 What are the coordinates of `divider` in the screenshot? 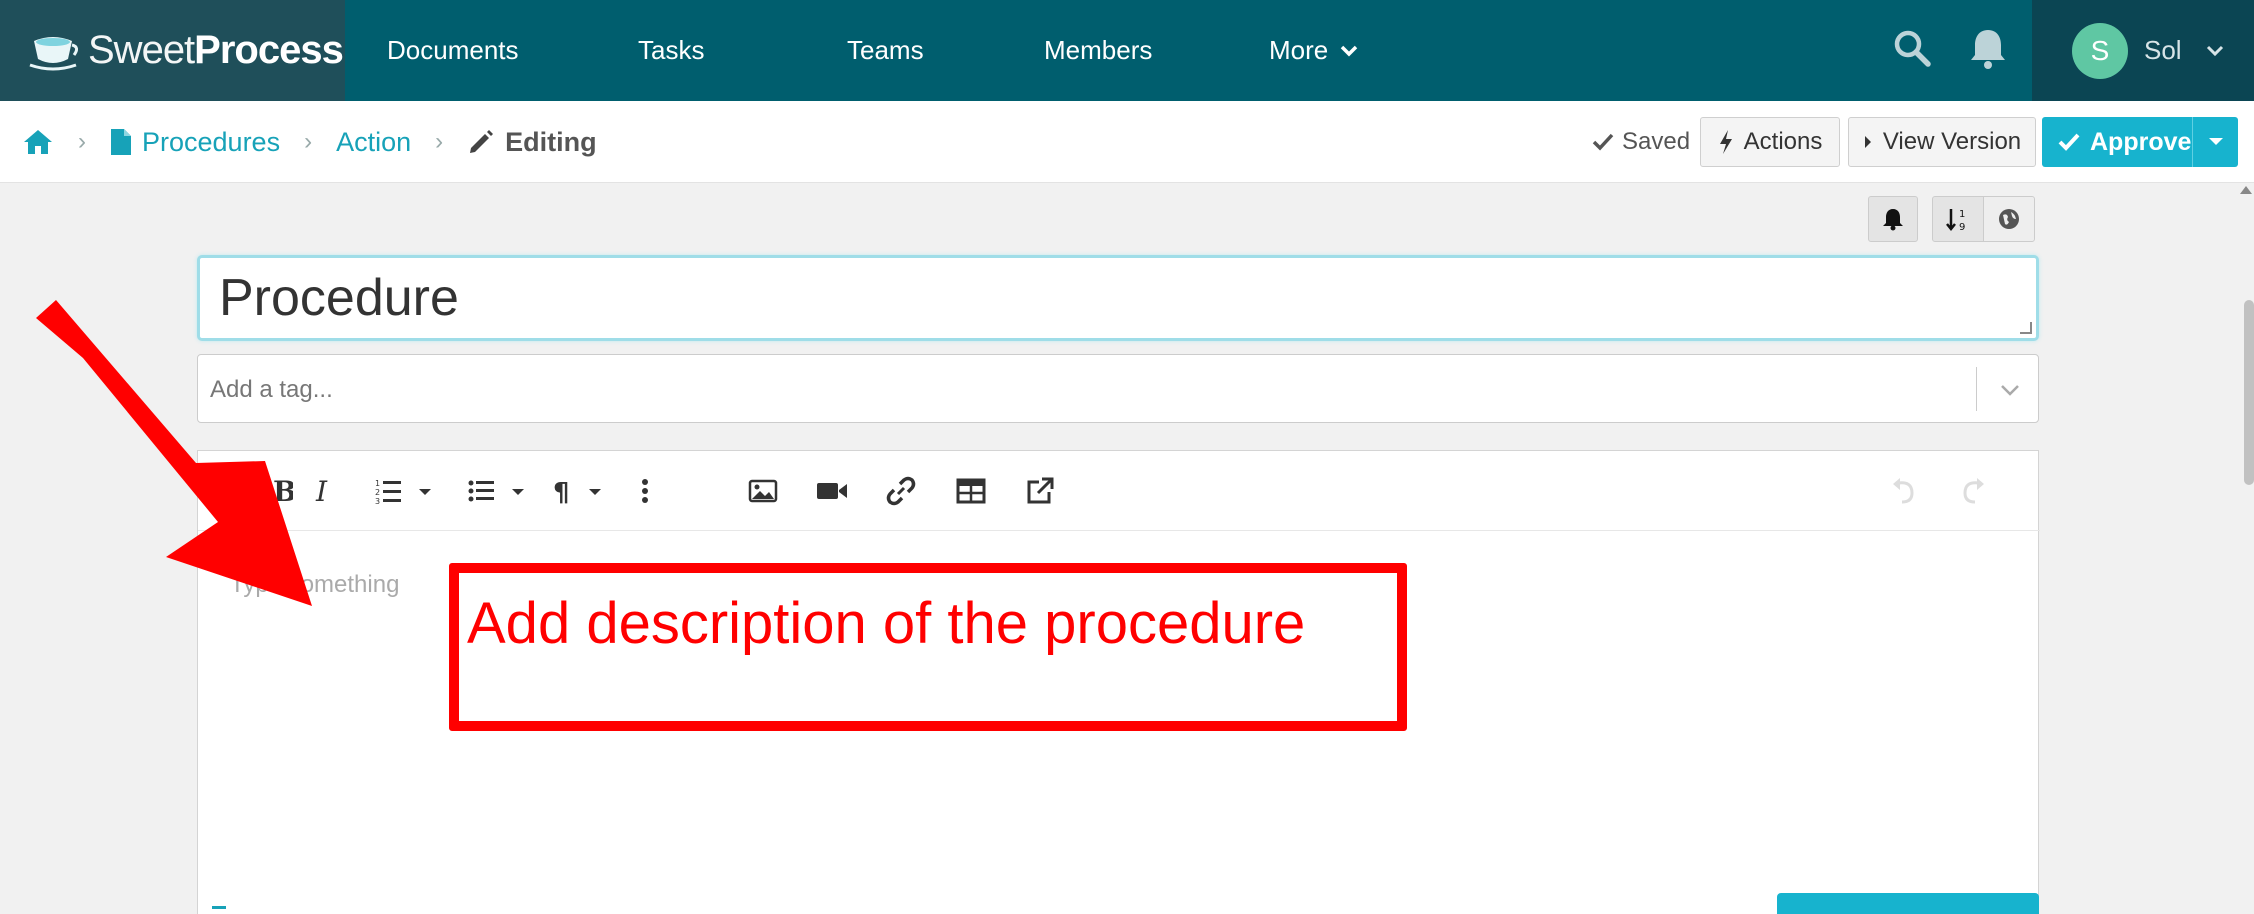 It's located at (1976, 389).